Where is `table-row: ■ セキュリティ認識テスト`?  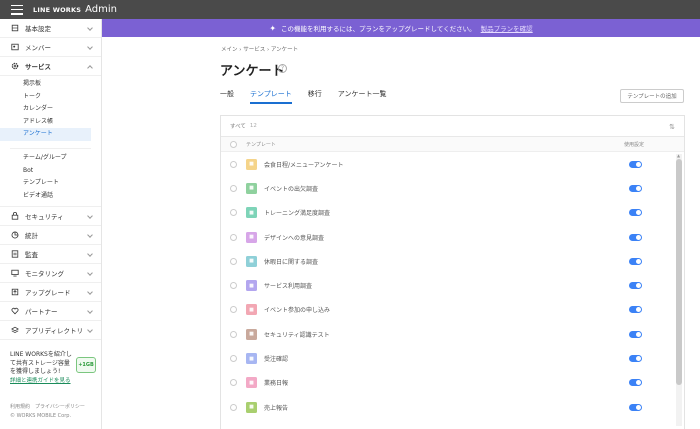
table-row: ■ セキュリティ認識テスト is located at coordinates (452, 334).